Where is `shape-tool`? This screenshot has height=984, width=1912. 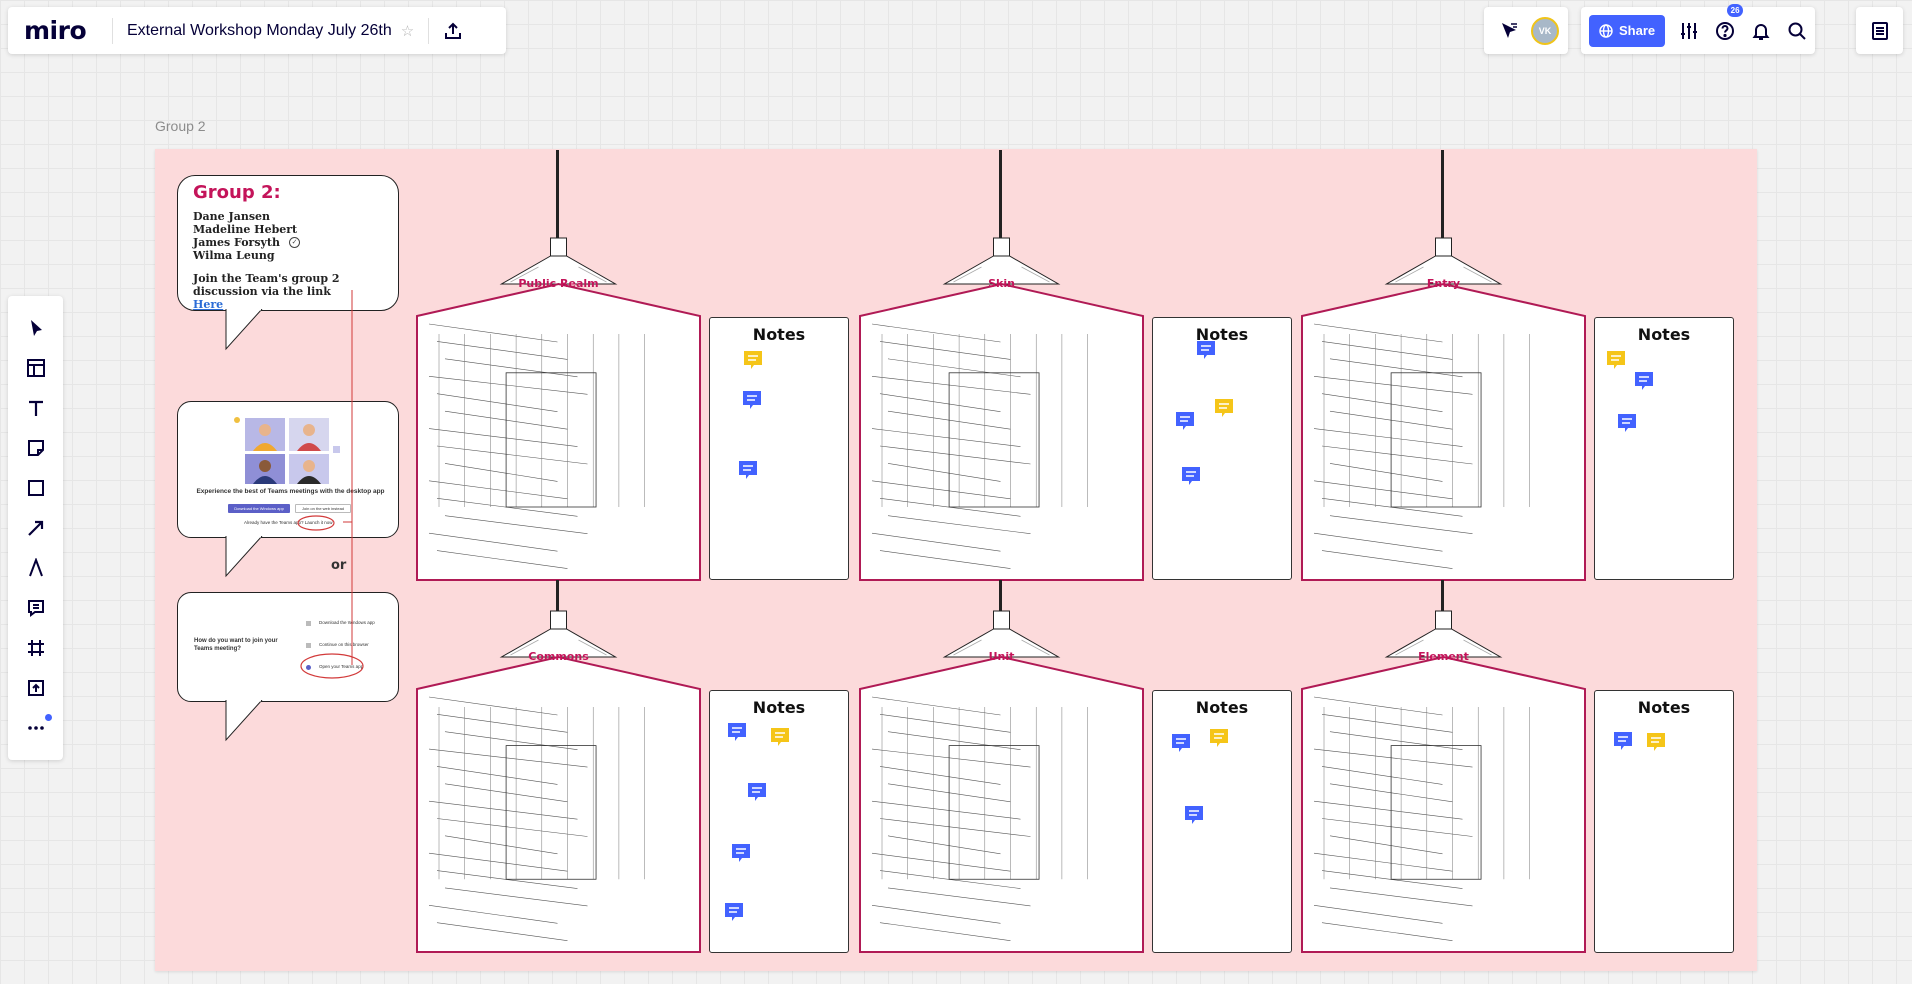
shape-tool is located at coordinates (36, 488).